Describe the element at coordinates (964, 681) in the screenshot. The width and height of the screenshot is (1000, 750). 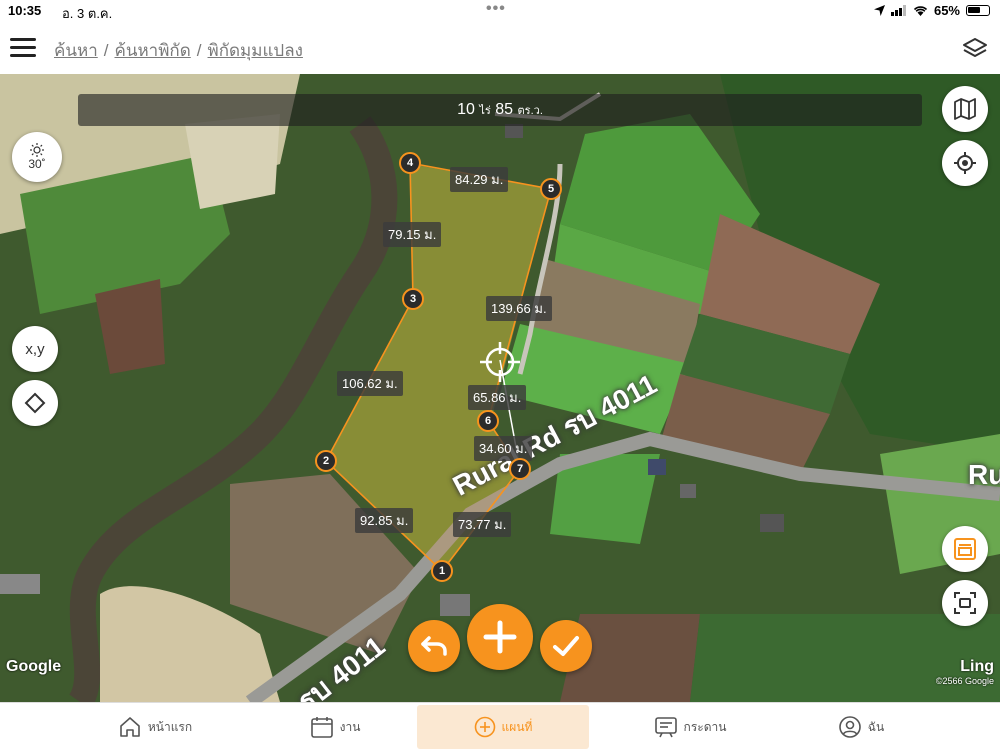
I see `copyright-text: ©2566 Google` at that location.